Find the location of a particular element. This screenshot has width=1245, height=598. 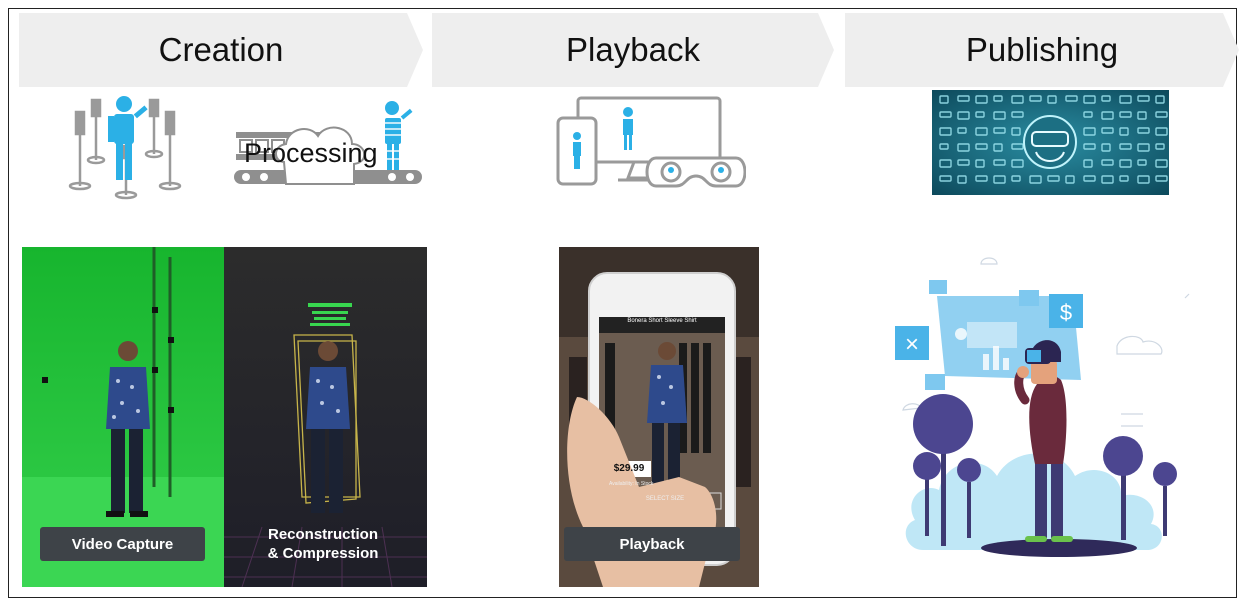

capture-rig-icon is located at coordinates (125, 148).